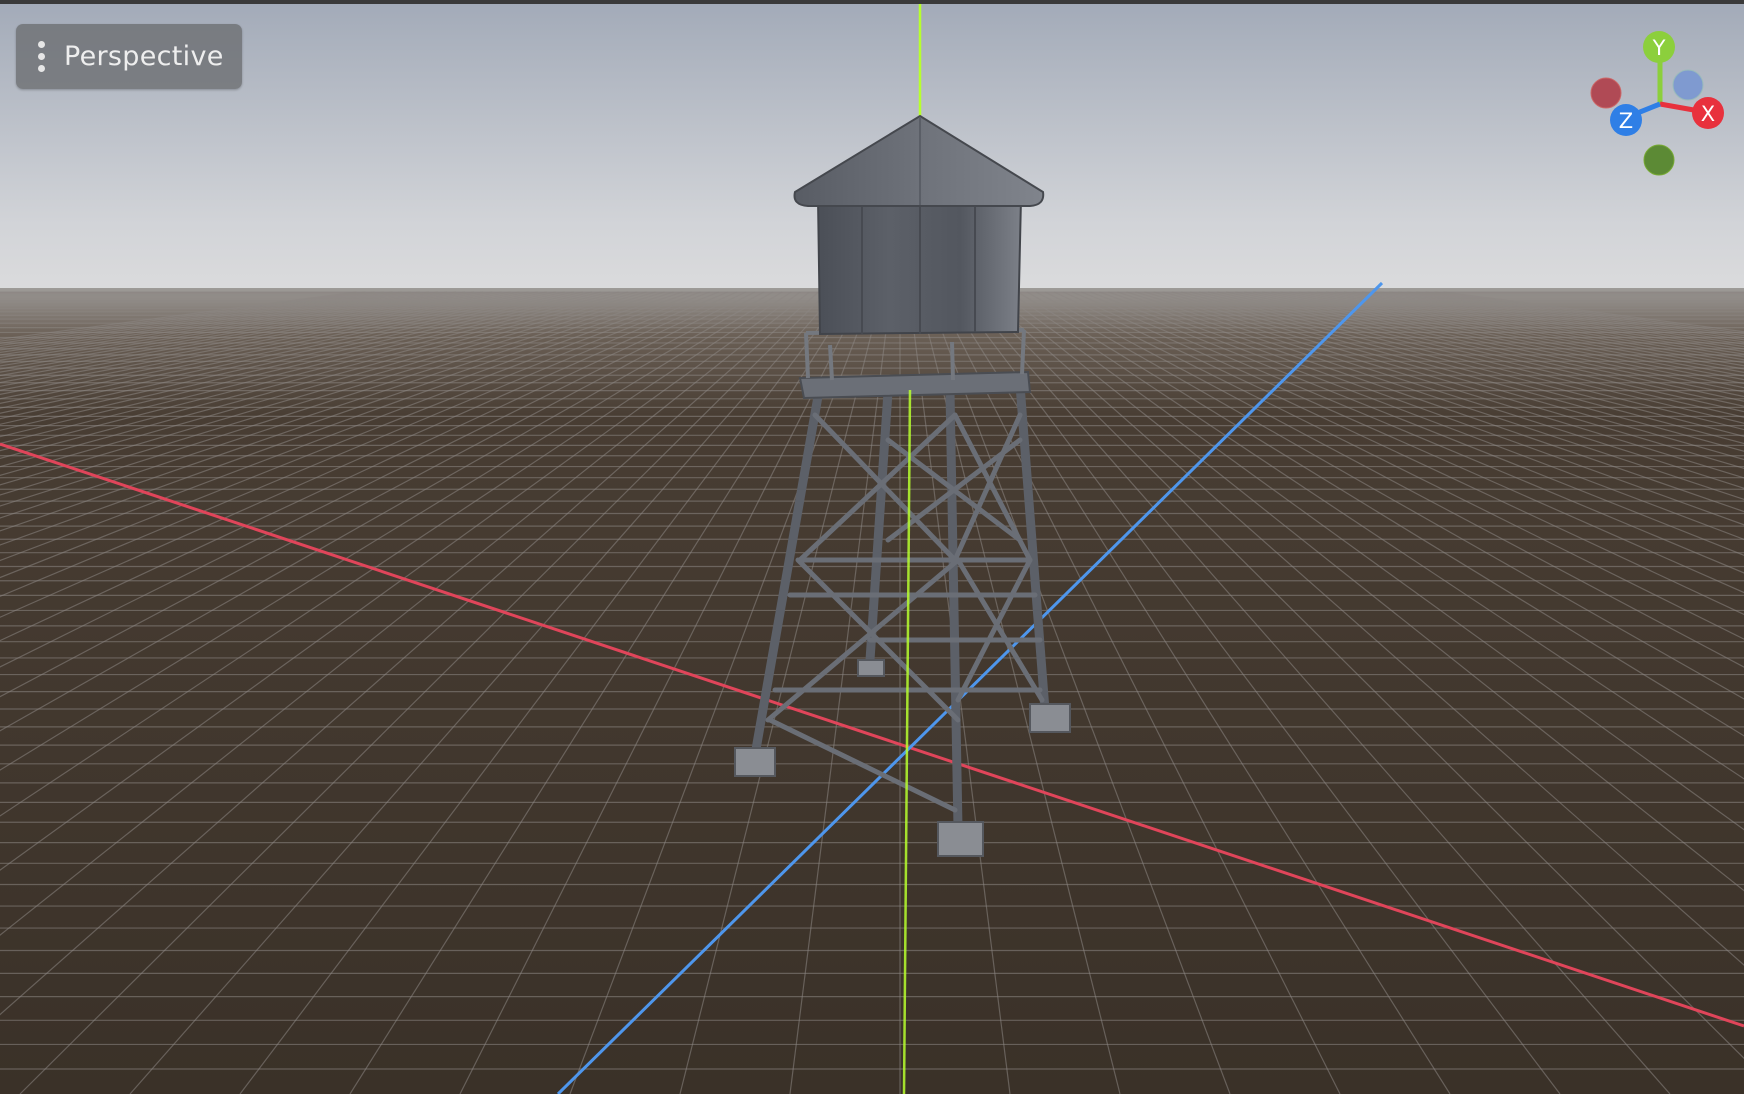 This screenshot has width=1744, height=1094. What do you see at coordinates (1606, 93) in the screenshot?
I see `gizmo-neg-x-handle` at bounding box center [1606, 93].